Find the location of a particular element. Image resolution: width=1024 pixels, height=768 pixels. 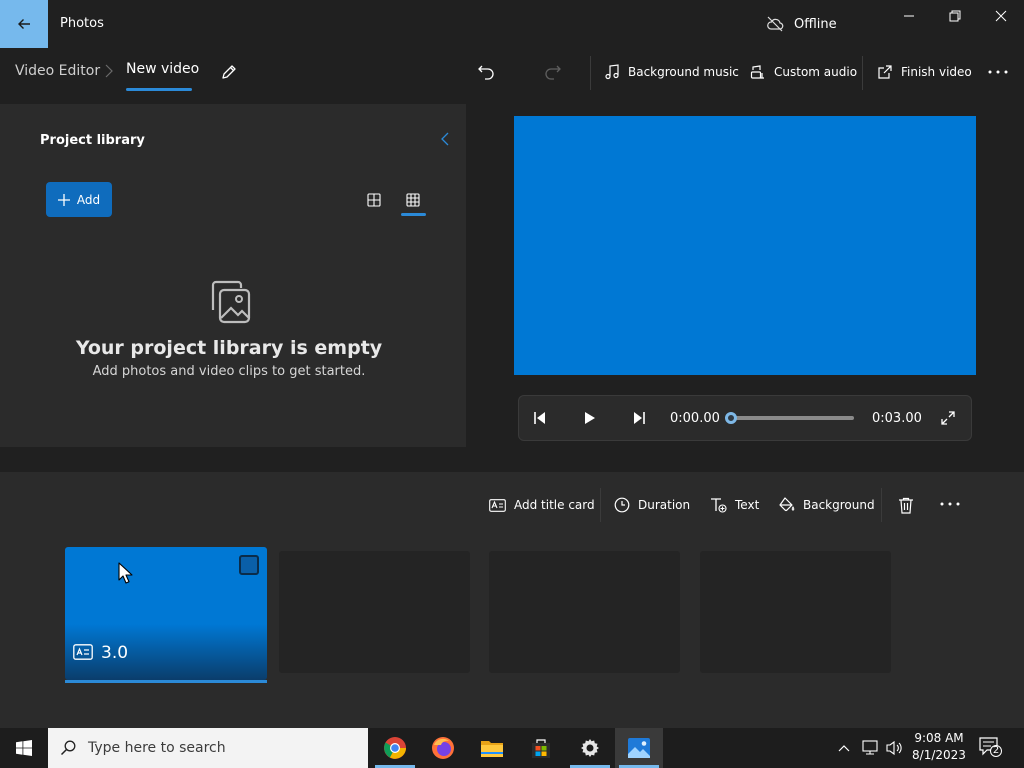

windows-logo-icon is located at coordinates (24, 748).